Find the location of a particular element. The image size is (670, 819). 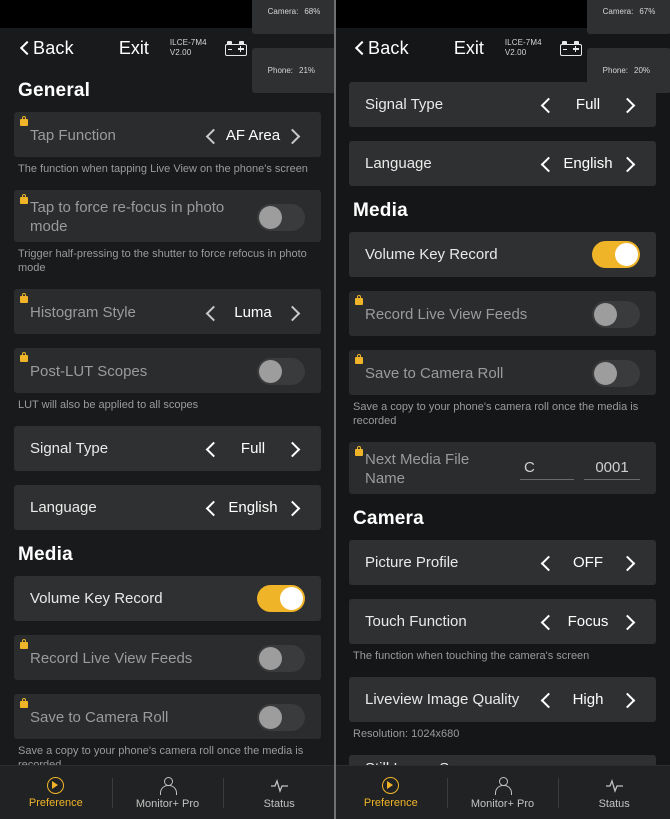

device-version: V2.00 is located at coordinates (515, 52).